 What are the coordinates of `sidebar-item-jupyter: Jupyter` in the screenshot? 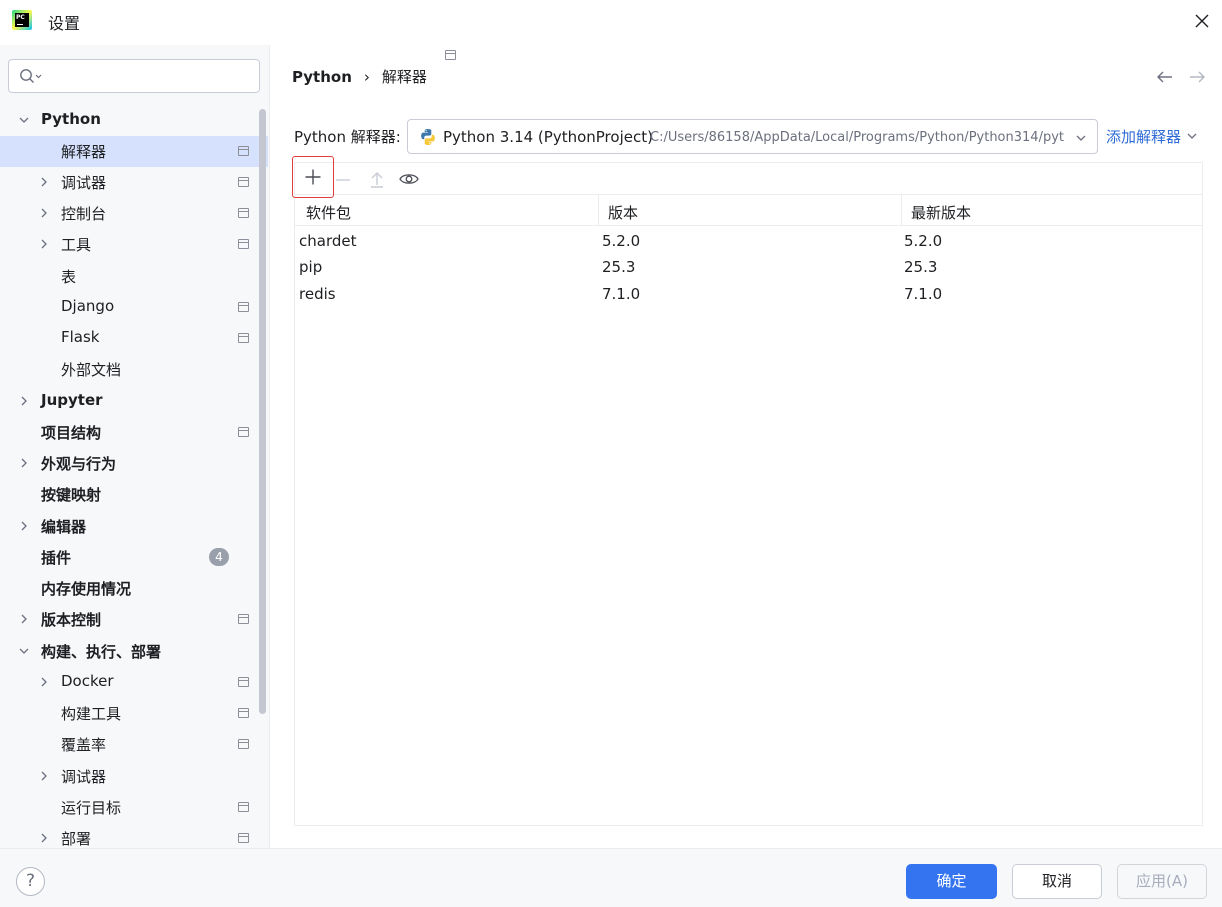 It's located at (134, 401).